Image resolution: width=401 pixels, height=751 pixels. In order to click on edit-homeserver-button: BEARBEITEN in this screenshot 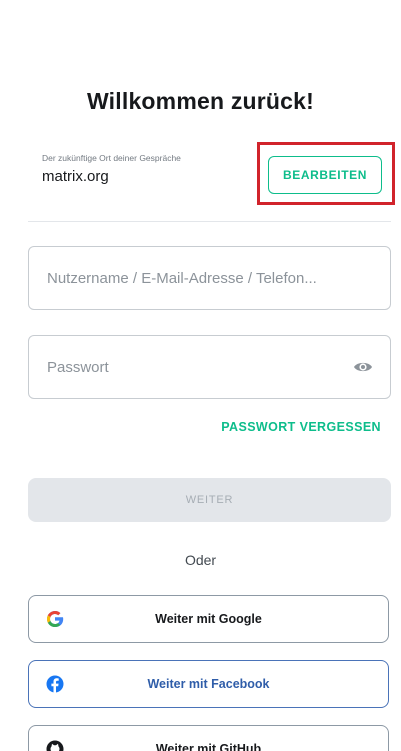, I will do `click(325, 175)`.